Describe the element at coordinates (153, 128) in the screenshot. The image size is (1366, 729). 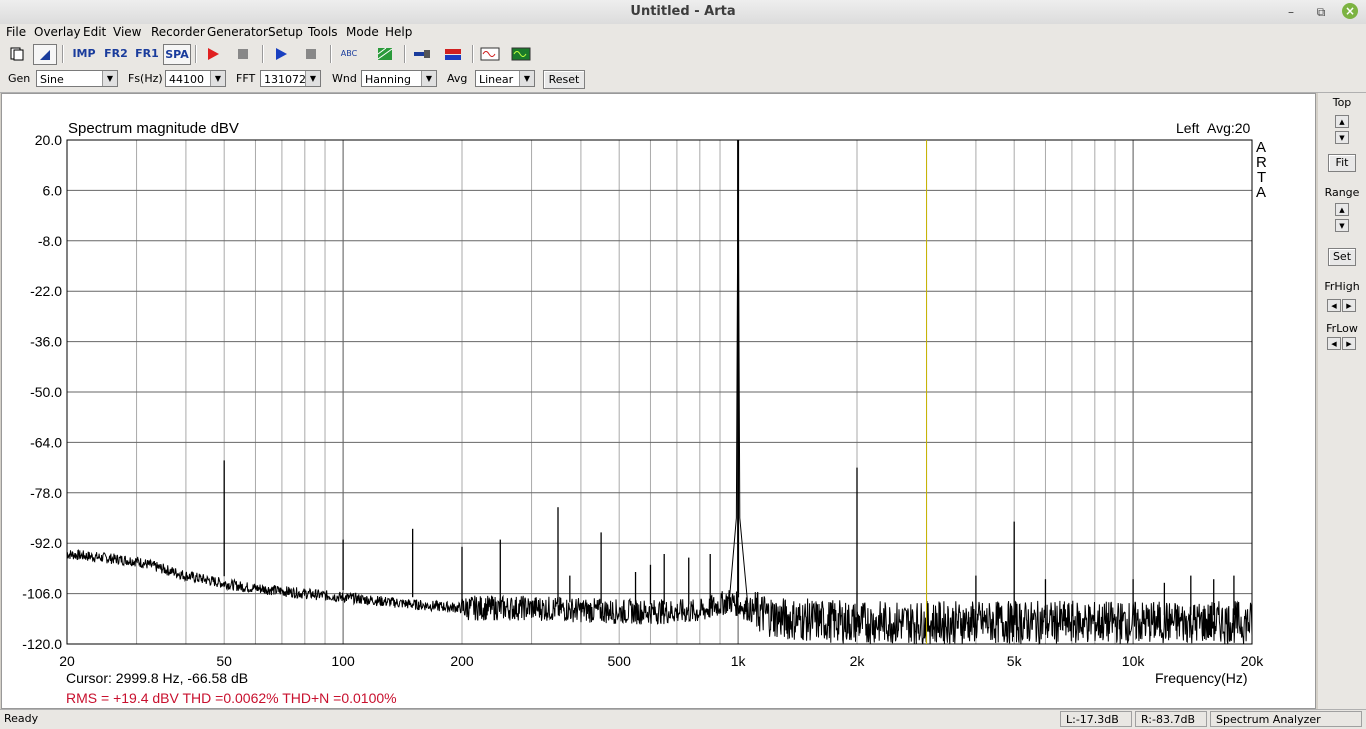
I see `plot-title: Spectrum magnitude dBV` at that location.